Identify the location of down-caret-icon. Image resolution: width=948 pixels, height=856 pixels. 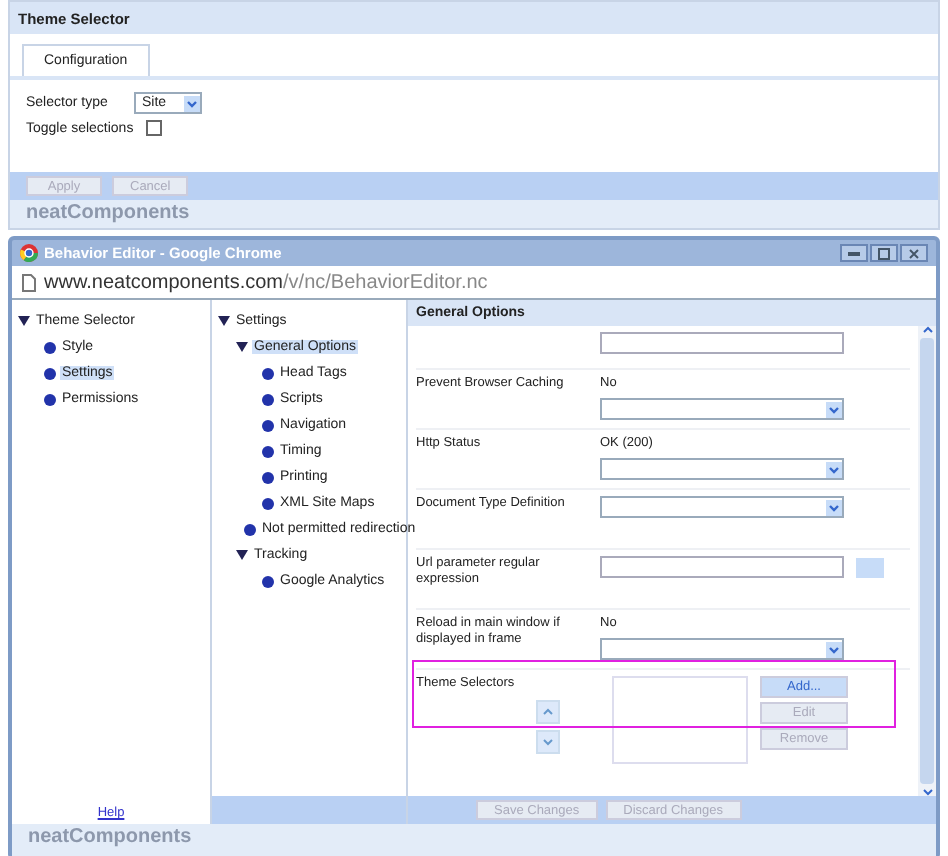
(548, 742).